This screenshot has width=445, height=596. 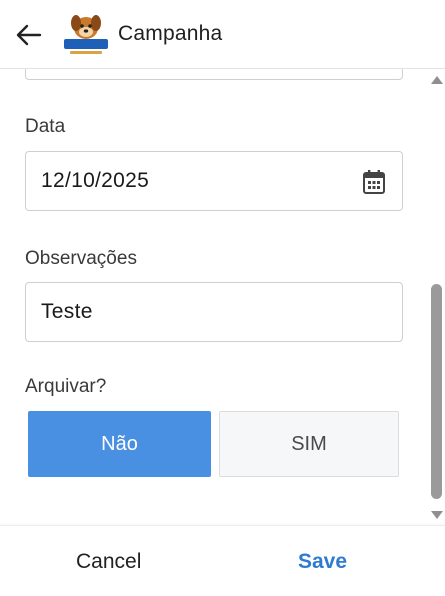 I want to click on cancel-button: Cancel, so click(x=108, y=562).